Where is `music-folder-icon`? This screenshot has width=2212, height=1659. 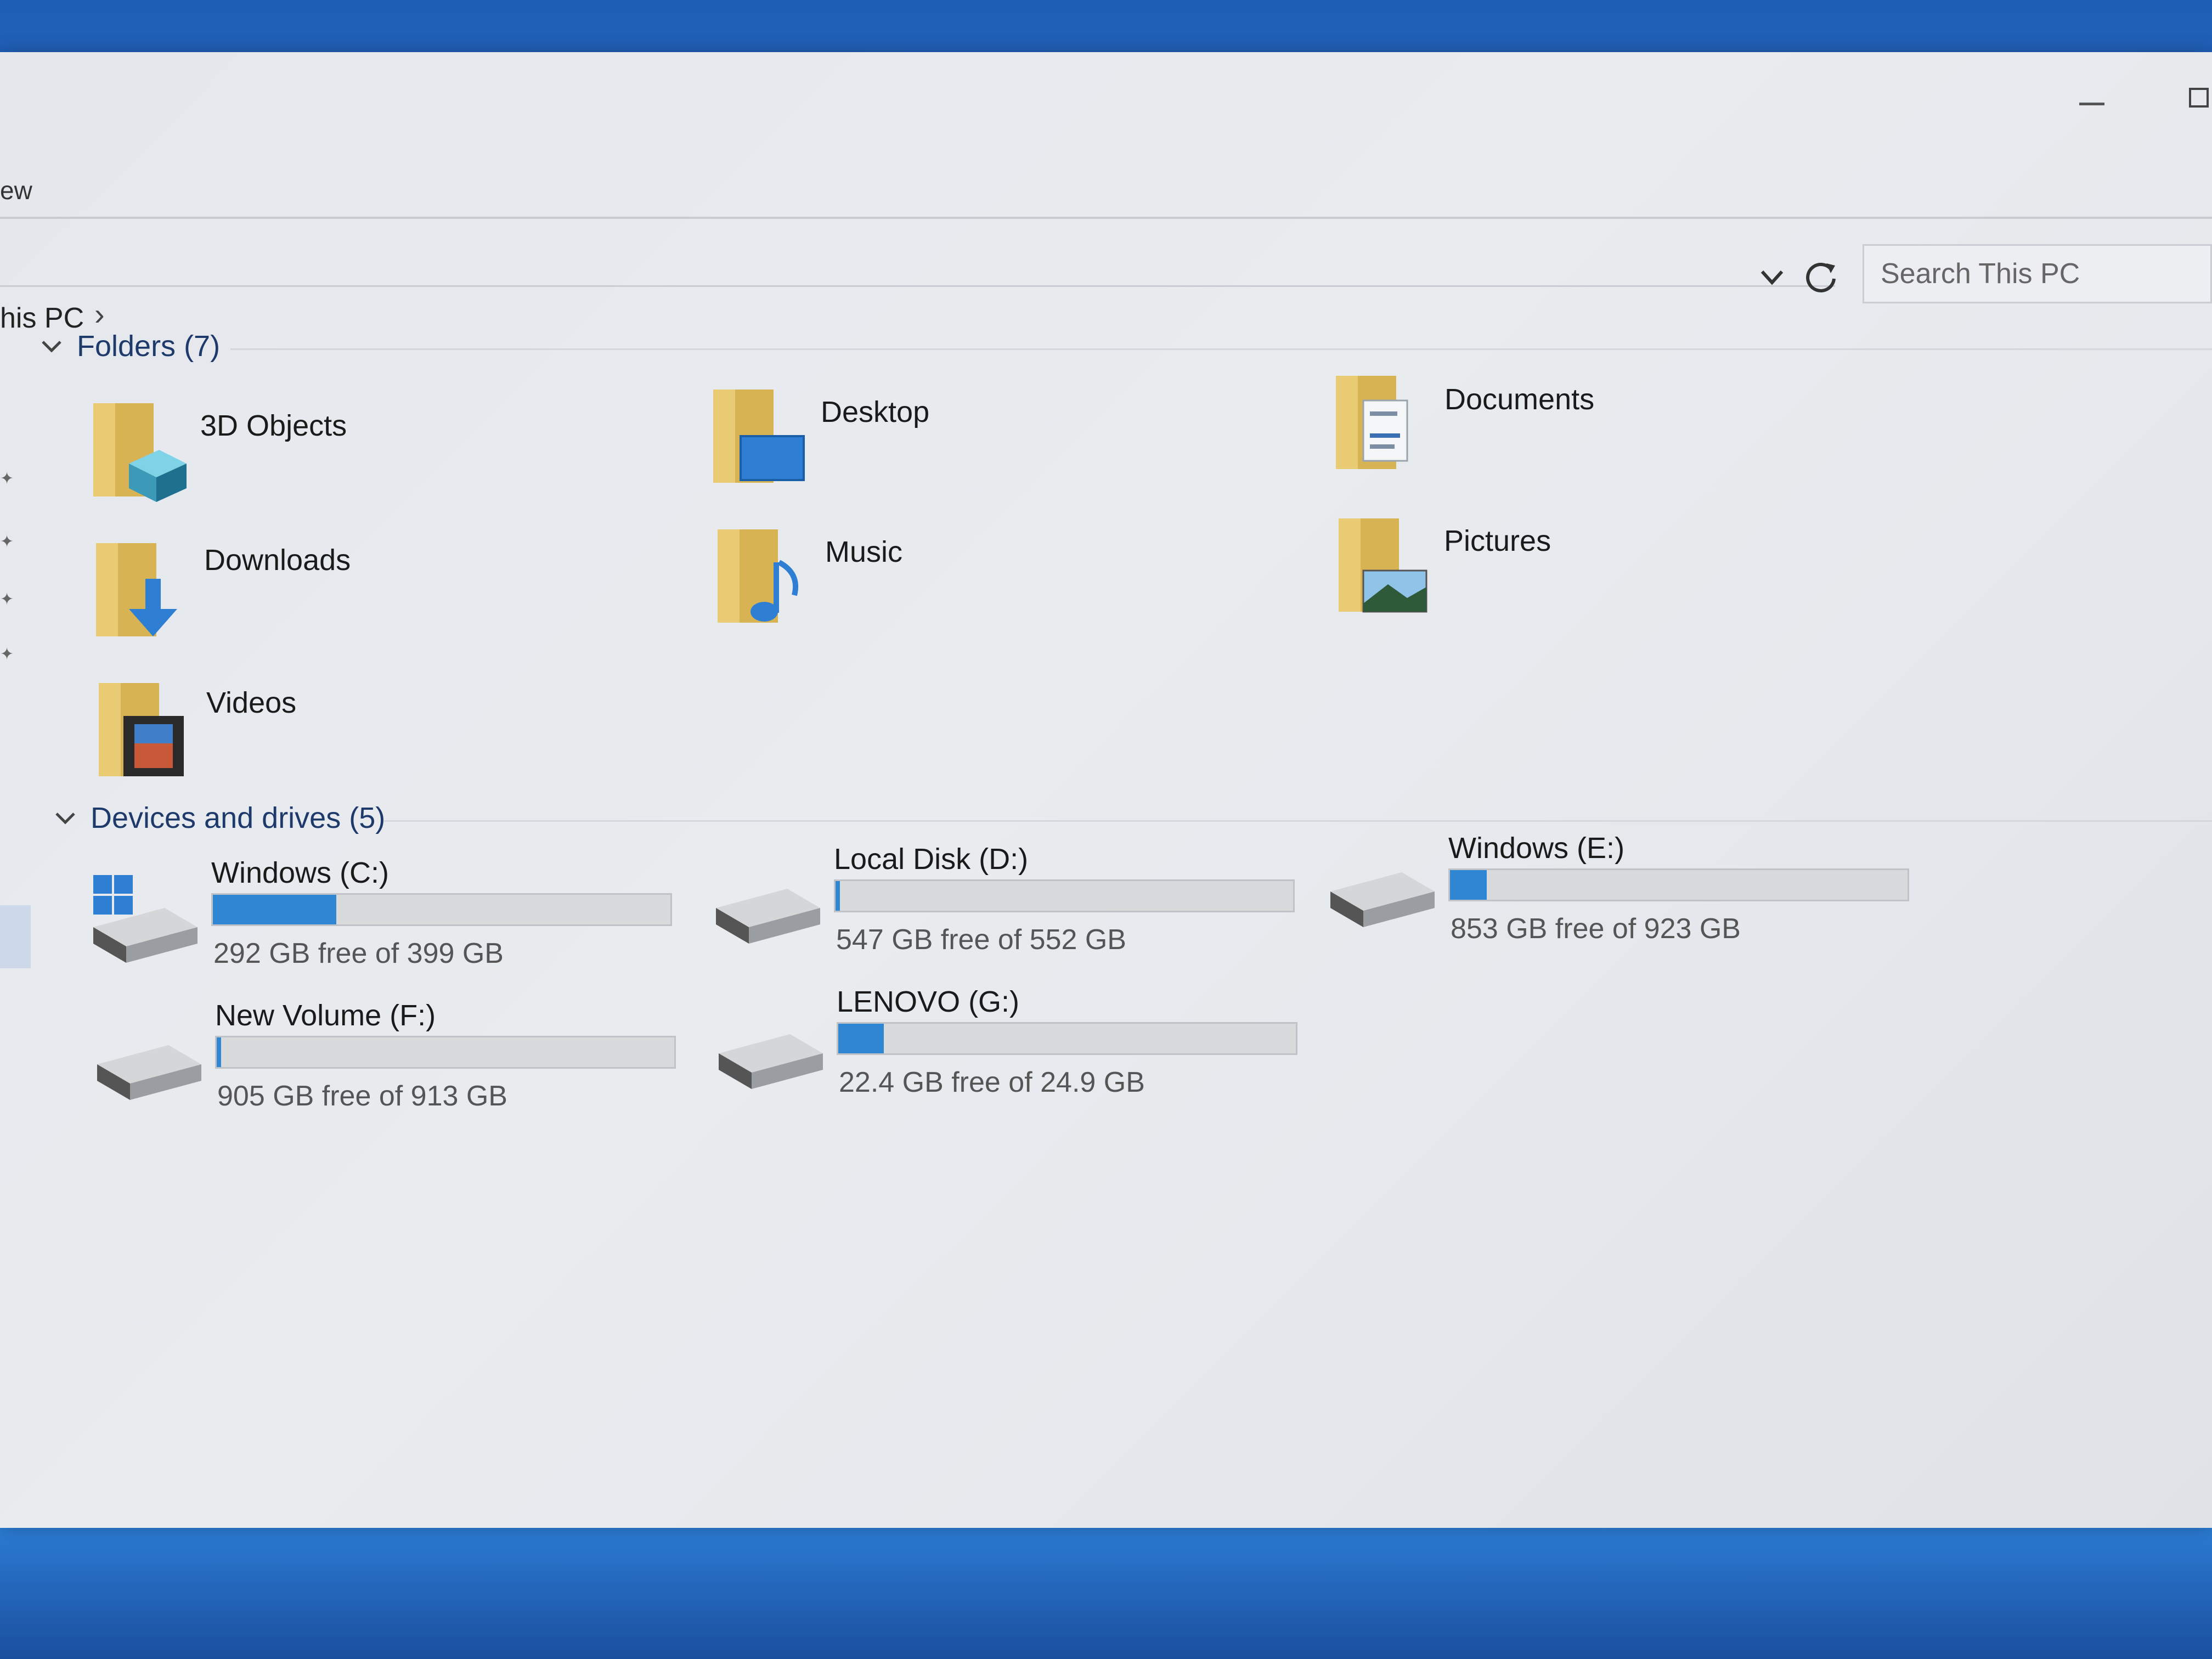
music-folder-icon is located at coordinates (758, 576).